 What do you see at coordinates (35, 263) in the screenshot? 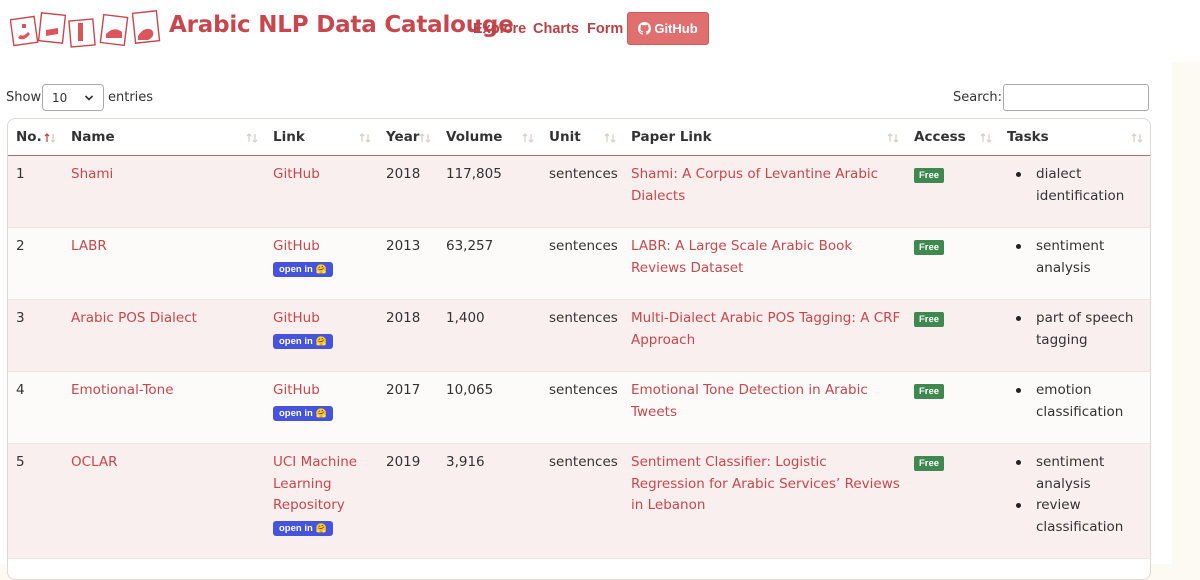
I see `cell-no: 2` at bounding box center [35, 263].